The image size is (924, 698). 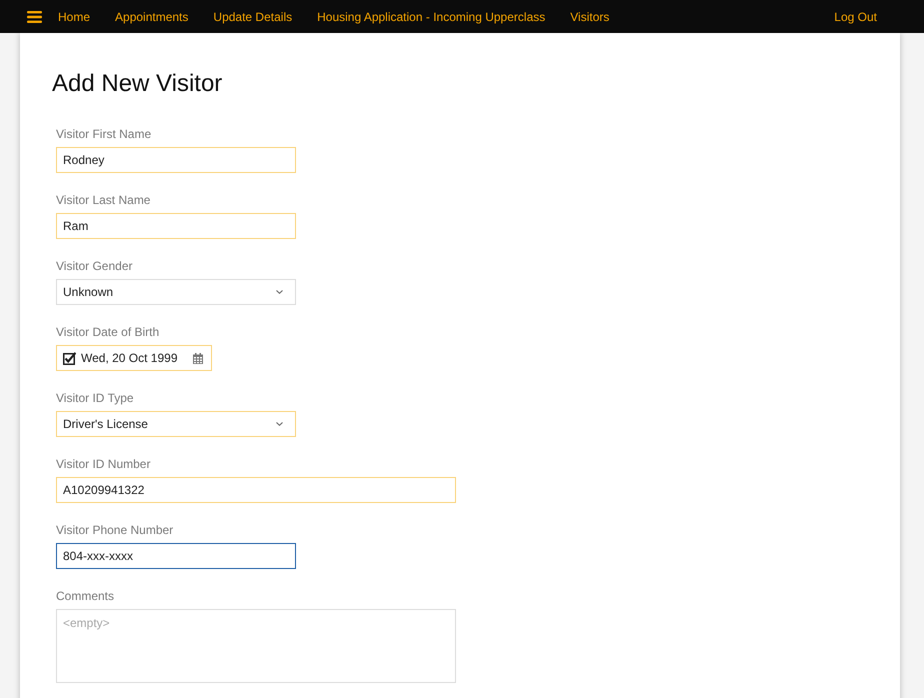 What do you see at coordinates (252, 17) in the screenshot?
I see `nav-link: Update Details` at bounding box center [252, 17].